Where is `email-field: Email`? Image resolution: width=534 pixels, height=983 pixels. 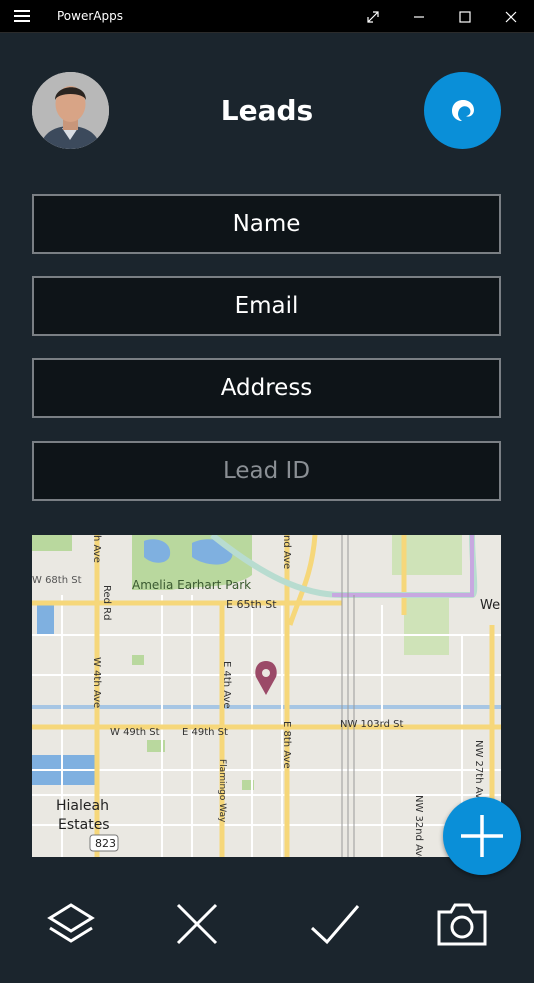 email-field: Email is located at coordinates (266, 306).